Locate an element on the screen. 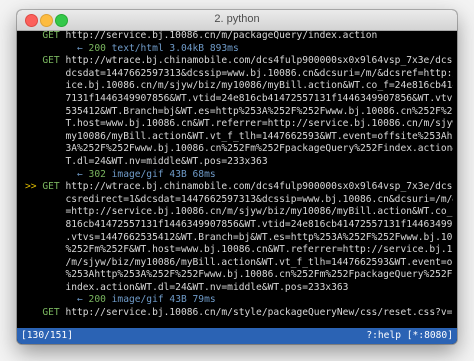 The height and width of the screenshot is (361, 474). listen-address: [*:8080] is located at coordinates (429, 335).